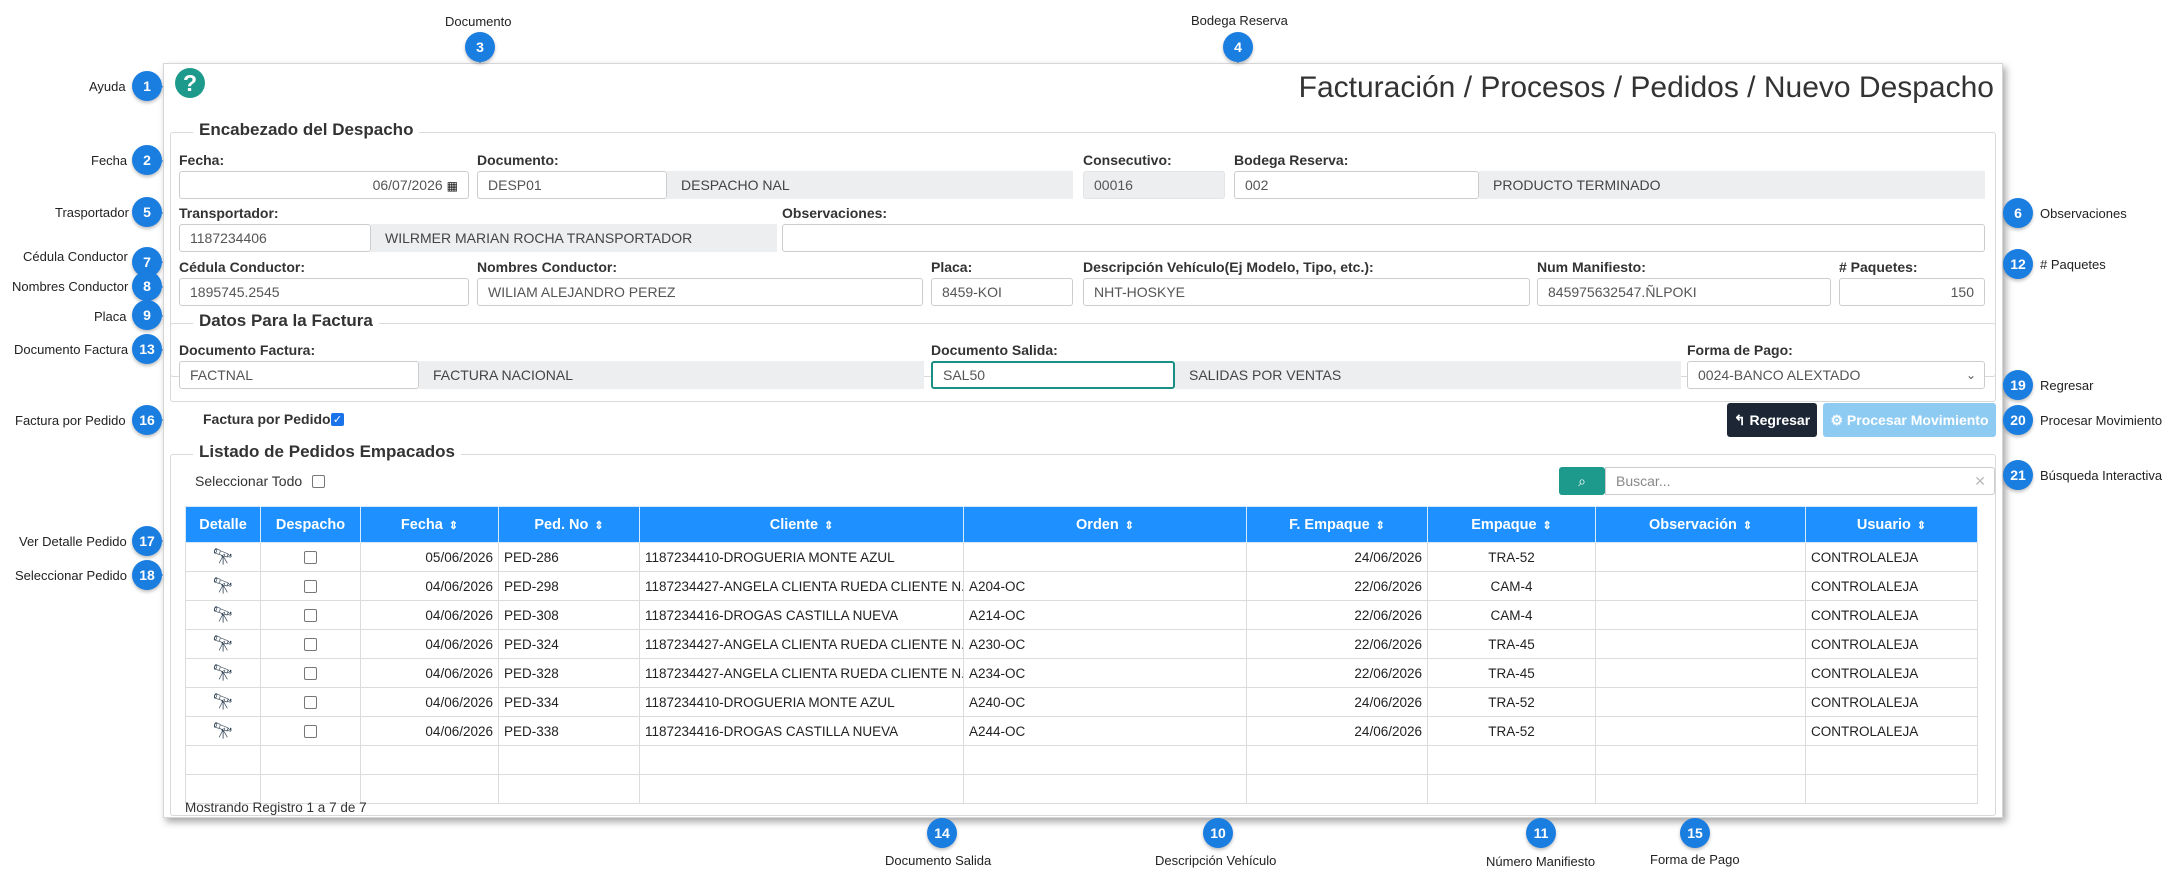 The width and height of the screenshot is (2168, 884). Describe the element at coordinates (1002, 292) in the screenshot. I see `placa-input: 8459-KOI` at that location.